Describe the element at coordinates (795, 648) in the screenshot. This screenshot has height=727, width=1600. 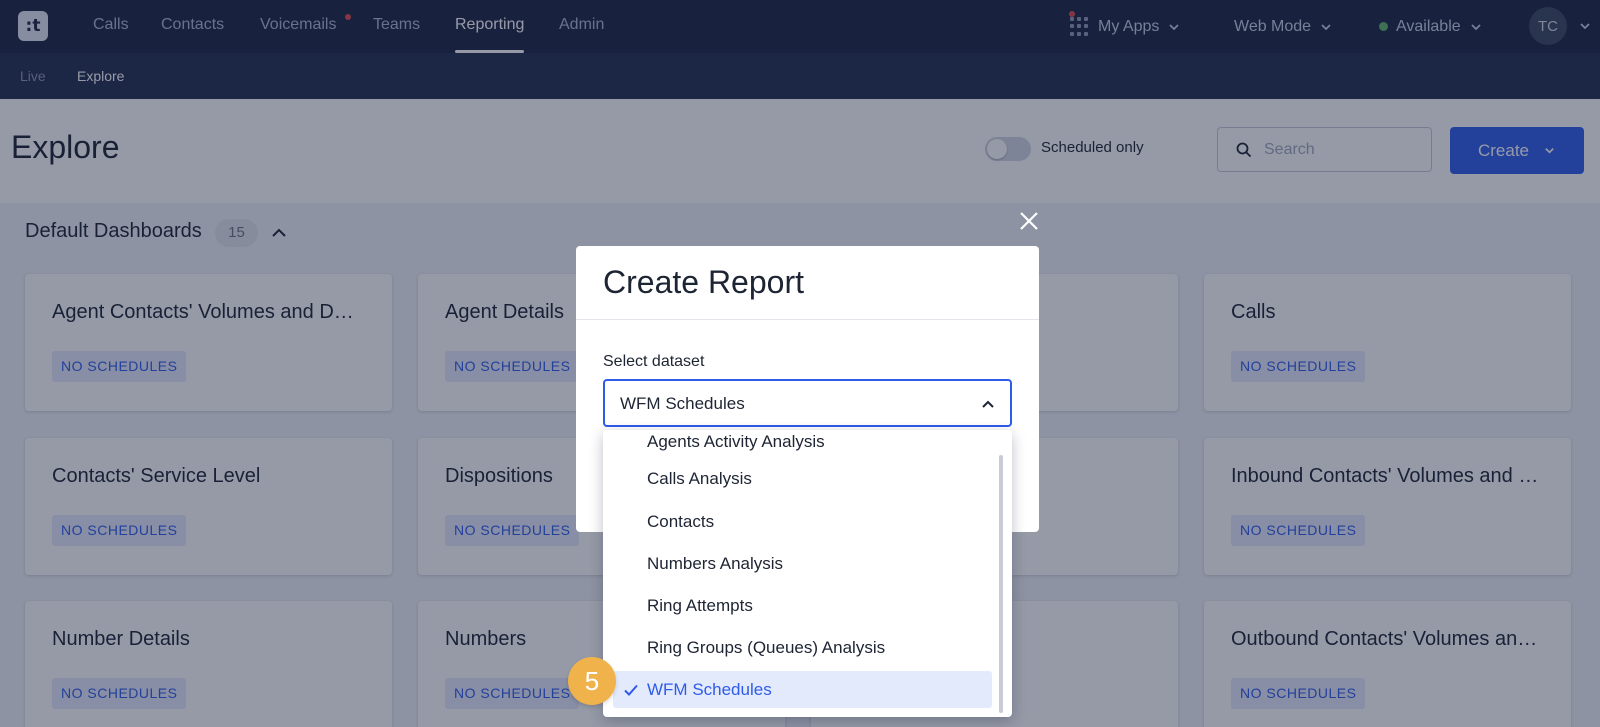
I see `dataset-option: Ring Groups (Queues) Analysis` at that location.